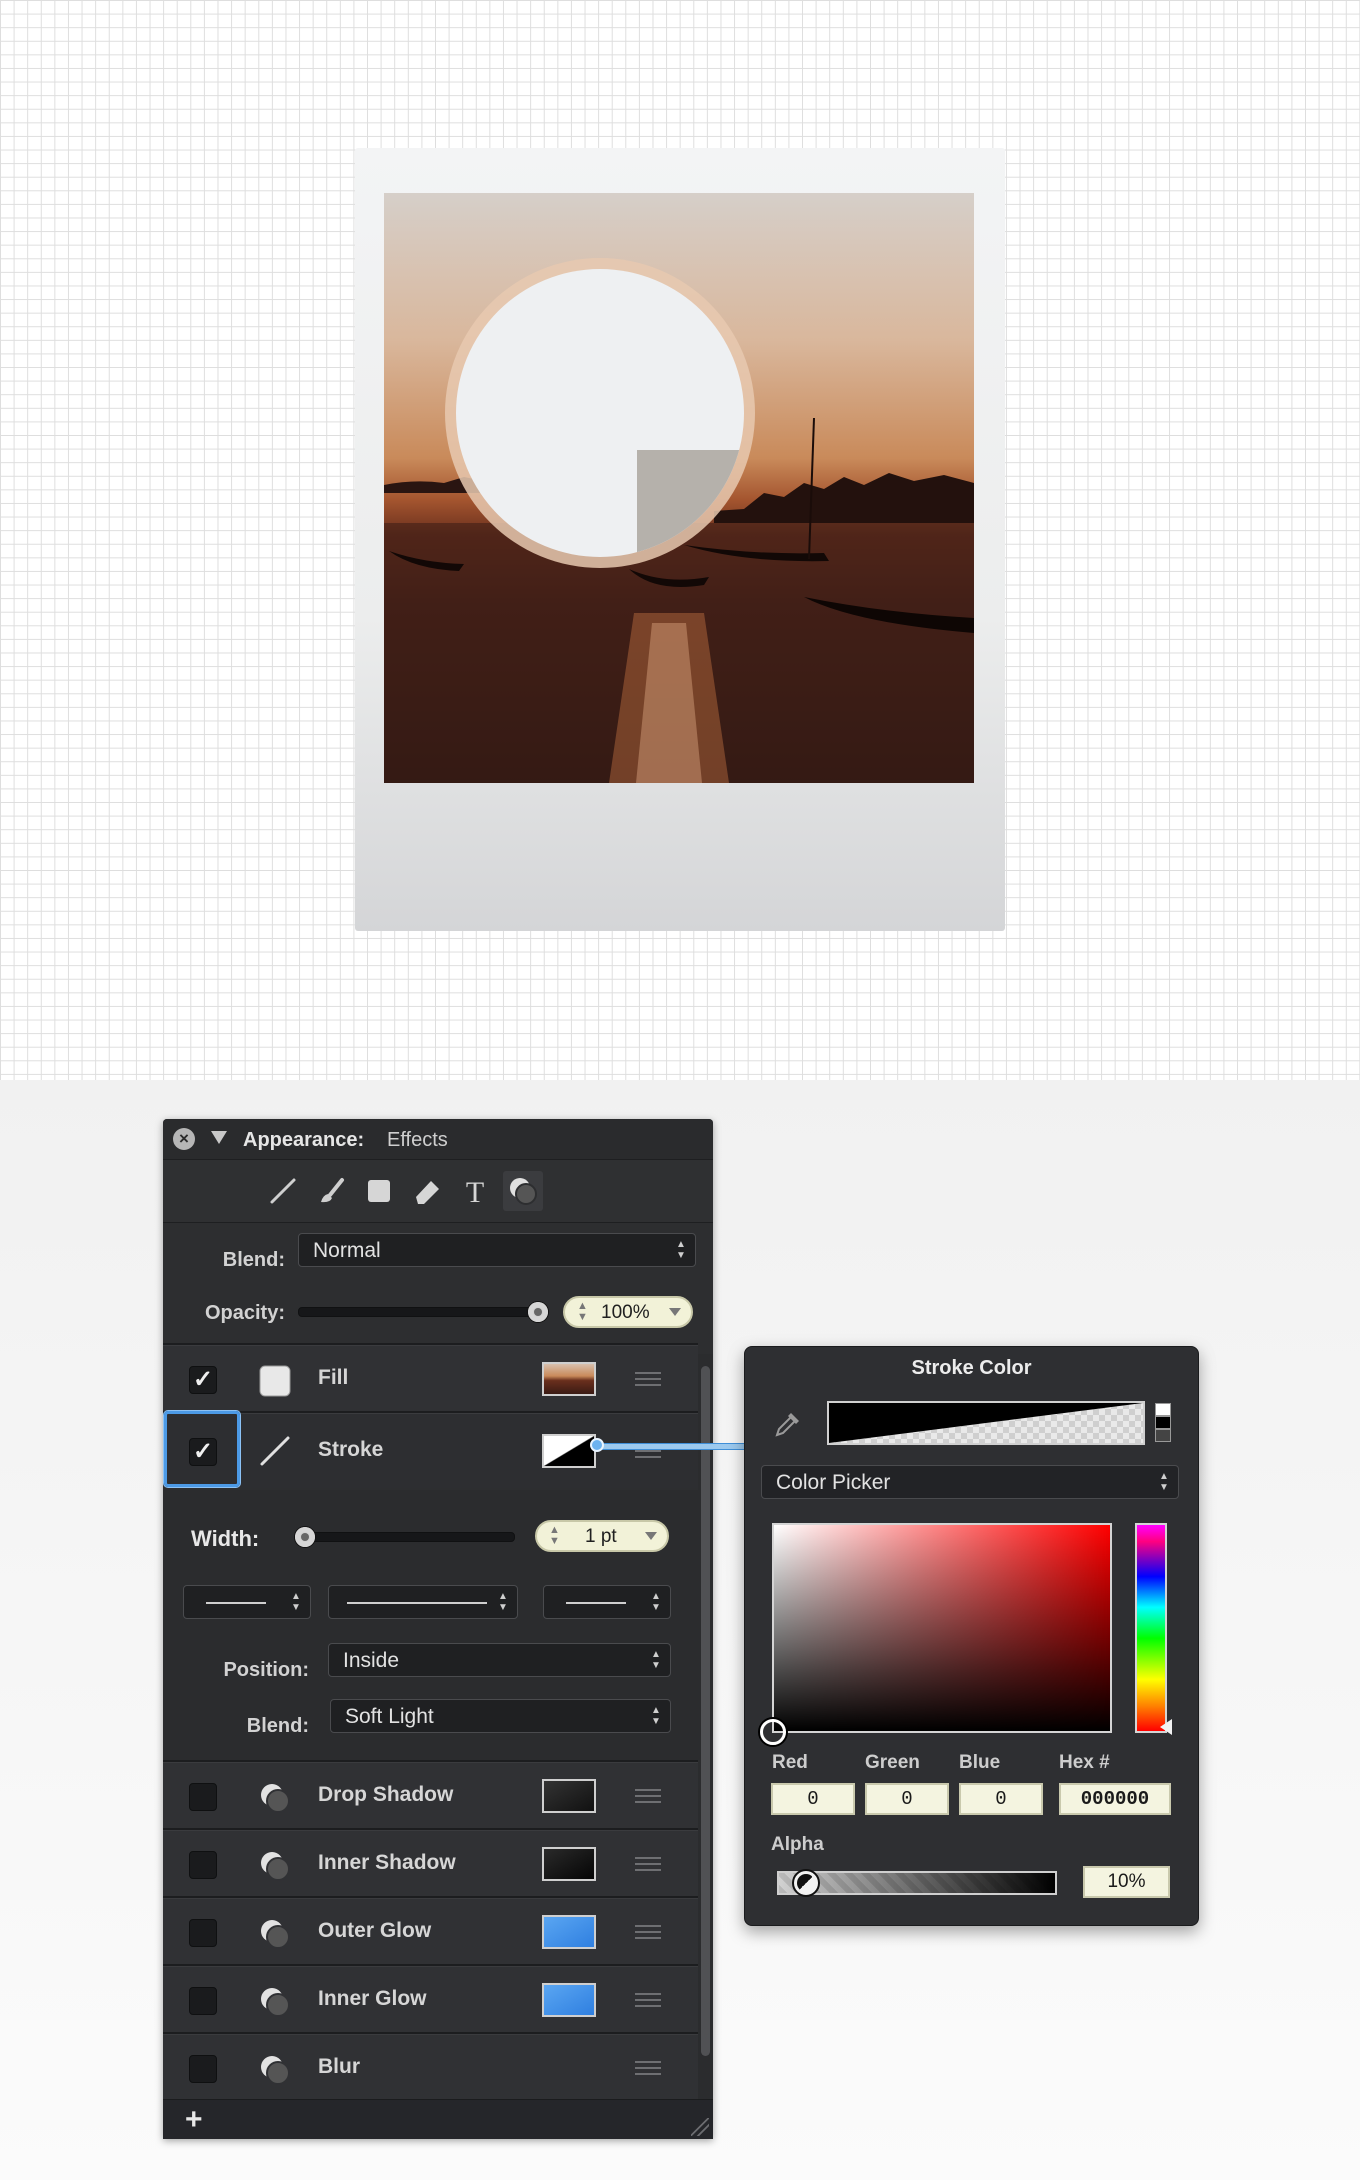 This screenshot has height=2180, width=1360. What do you see at coordinates (705, 1711) in the screenshot?
I see `scrollbar-thumb` at bounding box center [705, 1711].